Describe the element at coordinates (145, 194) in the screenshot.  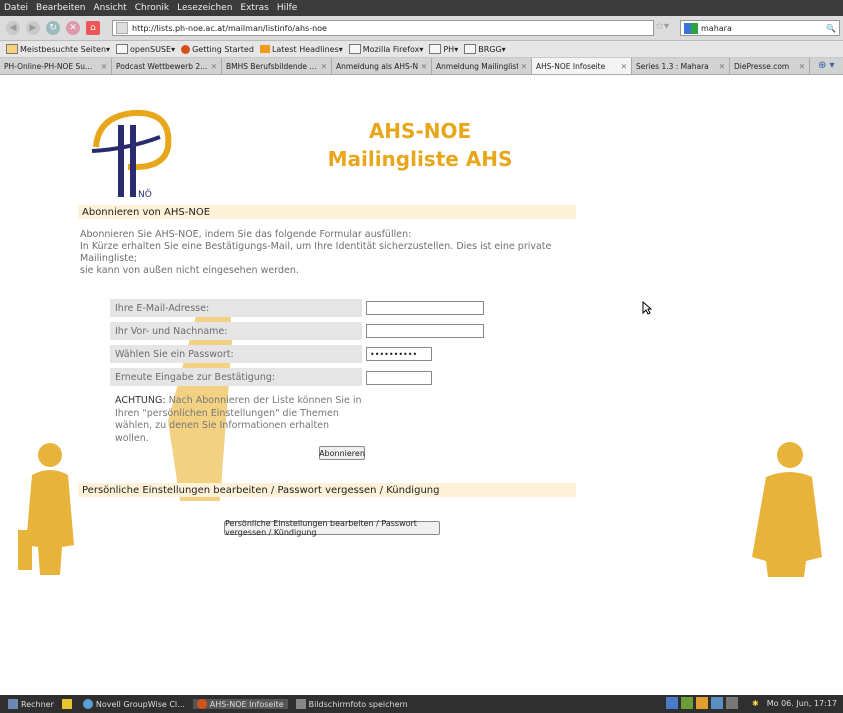
I see `logo-text: NÖ` at that location.